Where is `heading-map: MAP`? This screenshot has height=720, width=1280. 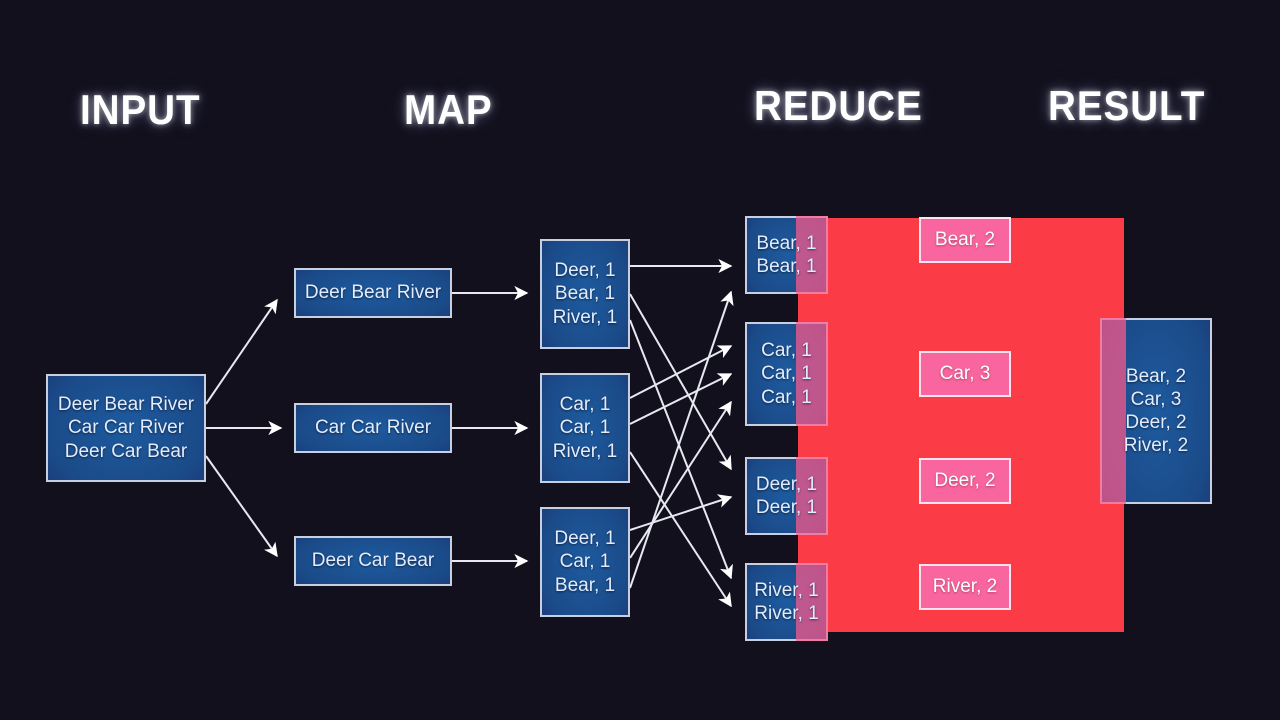
heading-map: MAP is located at coordinates (448, 109).